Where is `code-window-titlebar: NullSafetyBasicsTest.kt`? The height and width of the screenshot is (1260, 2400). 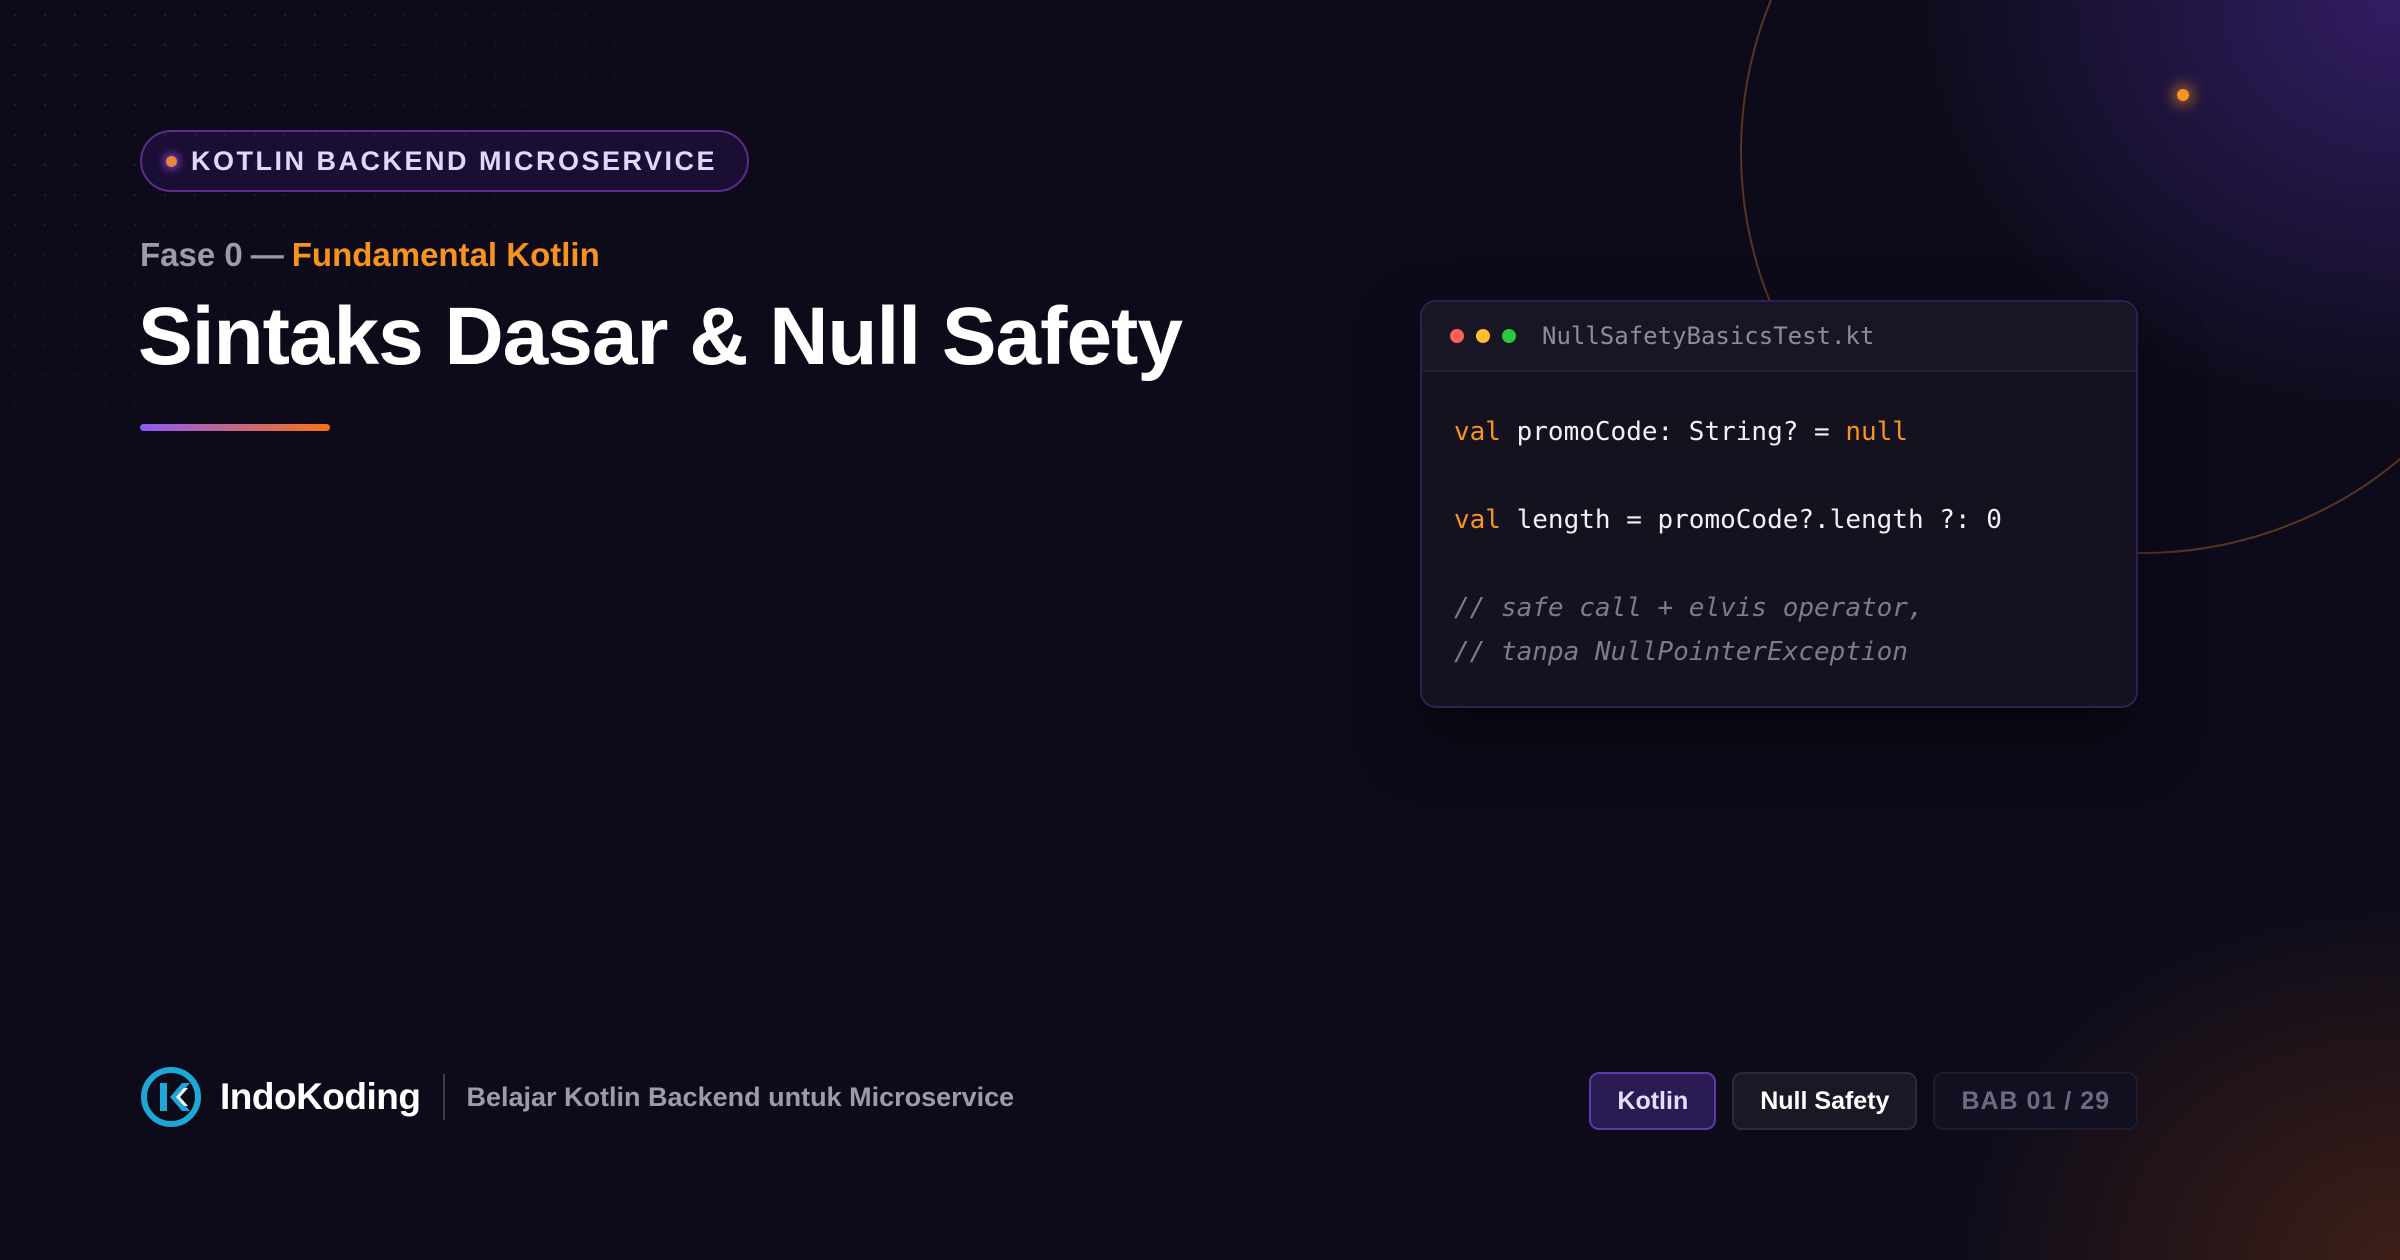
code-window-titlebar: NullSafetyBasicsTest.kt is located at coordinates (1779, 337).